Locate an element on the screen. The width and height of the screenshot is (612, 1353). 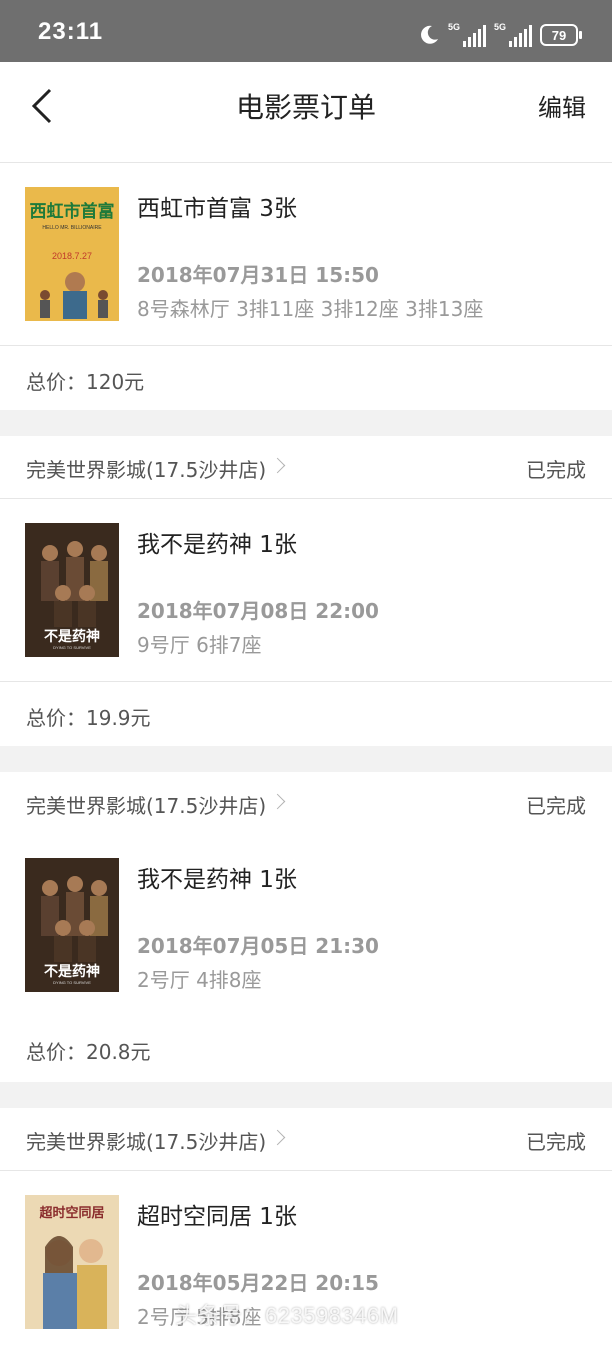
total-row: 总价：19.9元 is located at coordinates (306, 713).